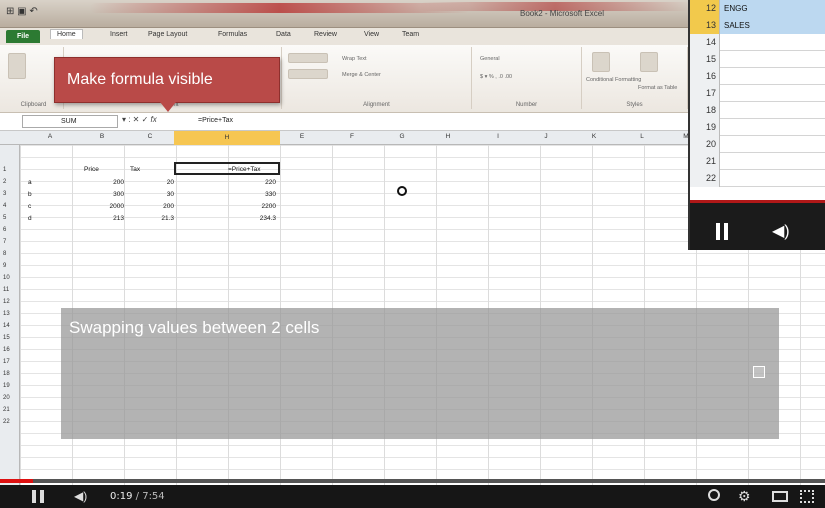 This screenshot has height=508, width=825. I want to click on gear-icon: ⚙, so click(744, 496).